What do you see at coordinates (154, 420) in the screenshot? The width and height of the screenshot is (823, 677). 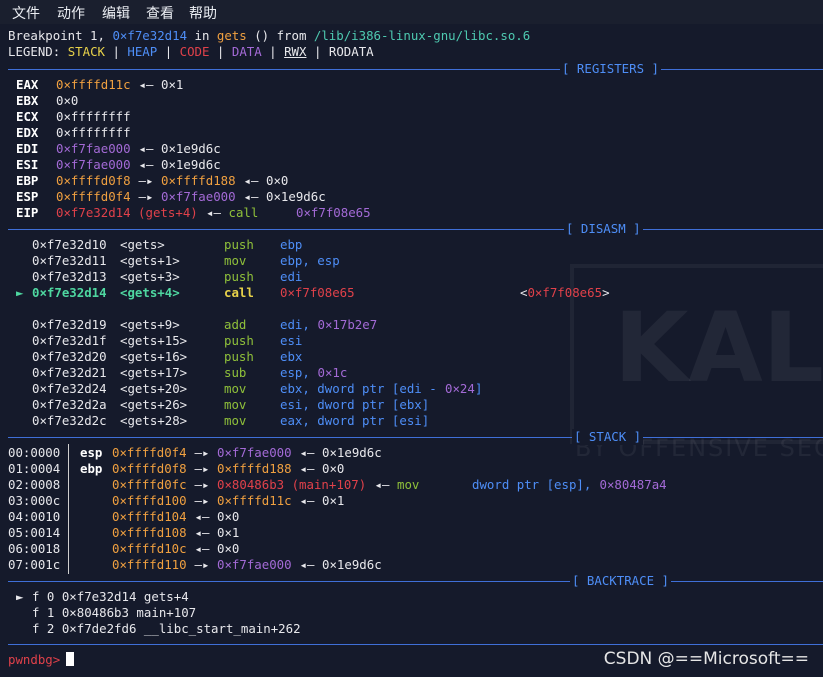 I see `instruction-symbol: <gets+28>` at bounding box center [154, 420].